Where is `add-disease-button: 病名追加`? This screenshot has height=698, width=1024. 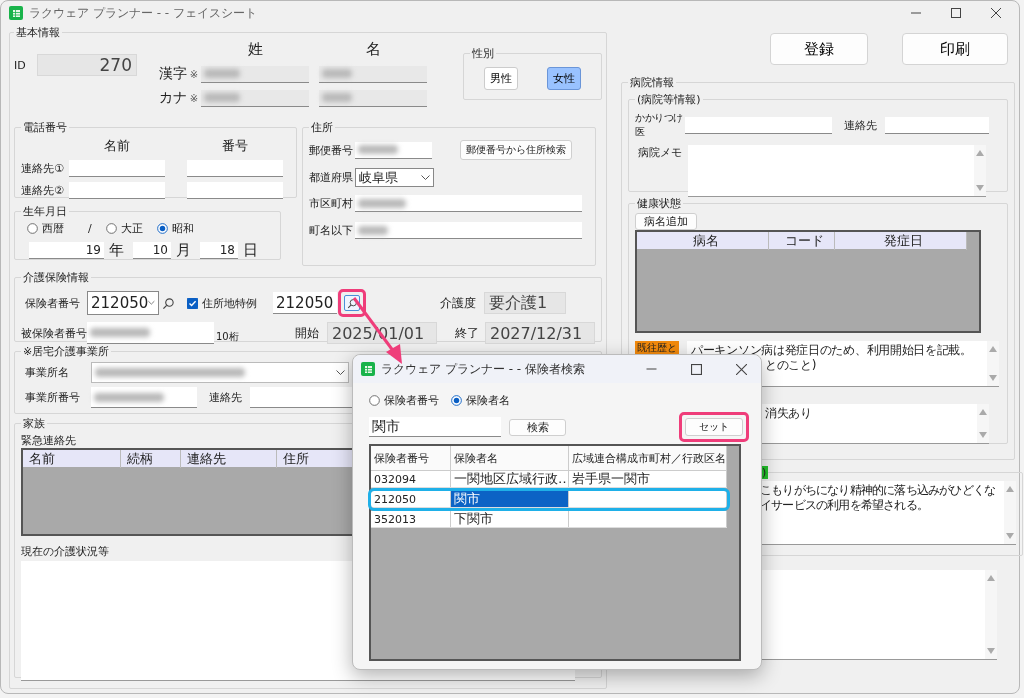
add-disease-button: 病名追加 is located at coordinates (666, 221).